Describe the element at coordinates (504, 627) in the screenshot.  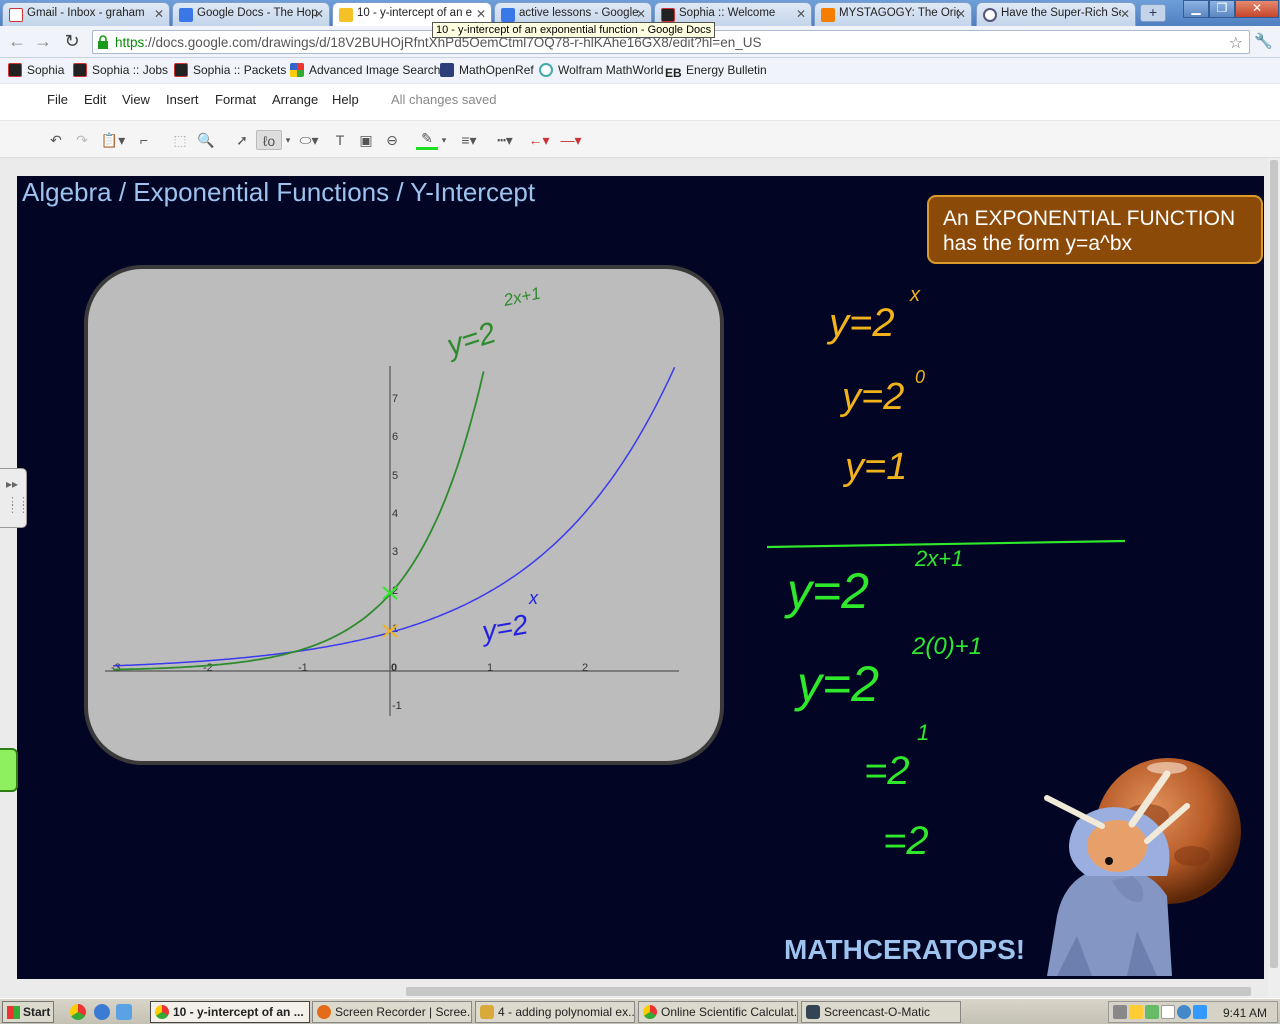
I see `blue-curve-label: y=2` at that location.